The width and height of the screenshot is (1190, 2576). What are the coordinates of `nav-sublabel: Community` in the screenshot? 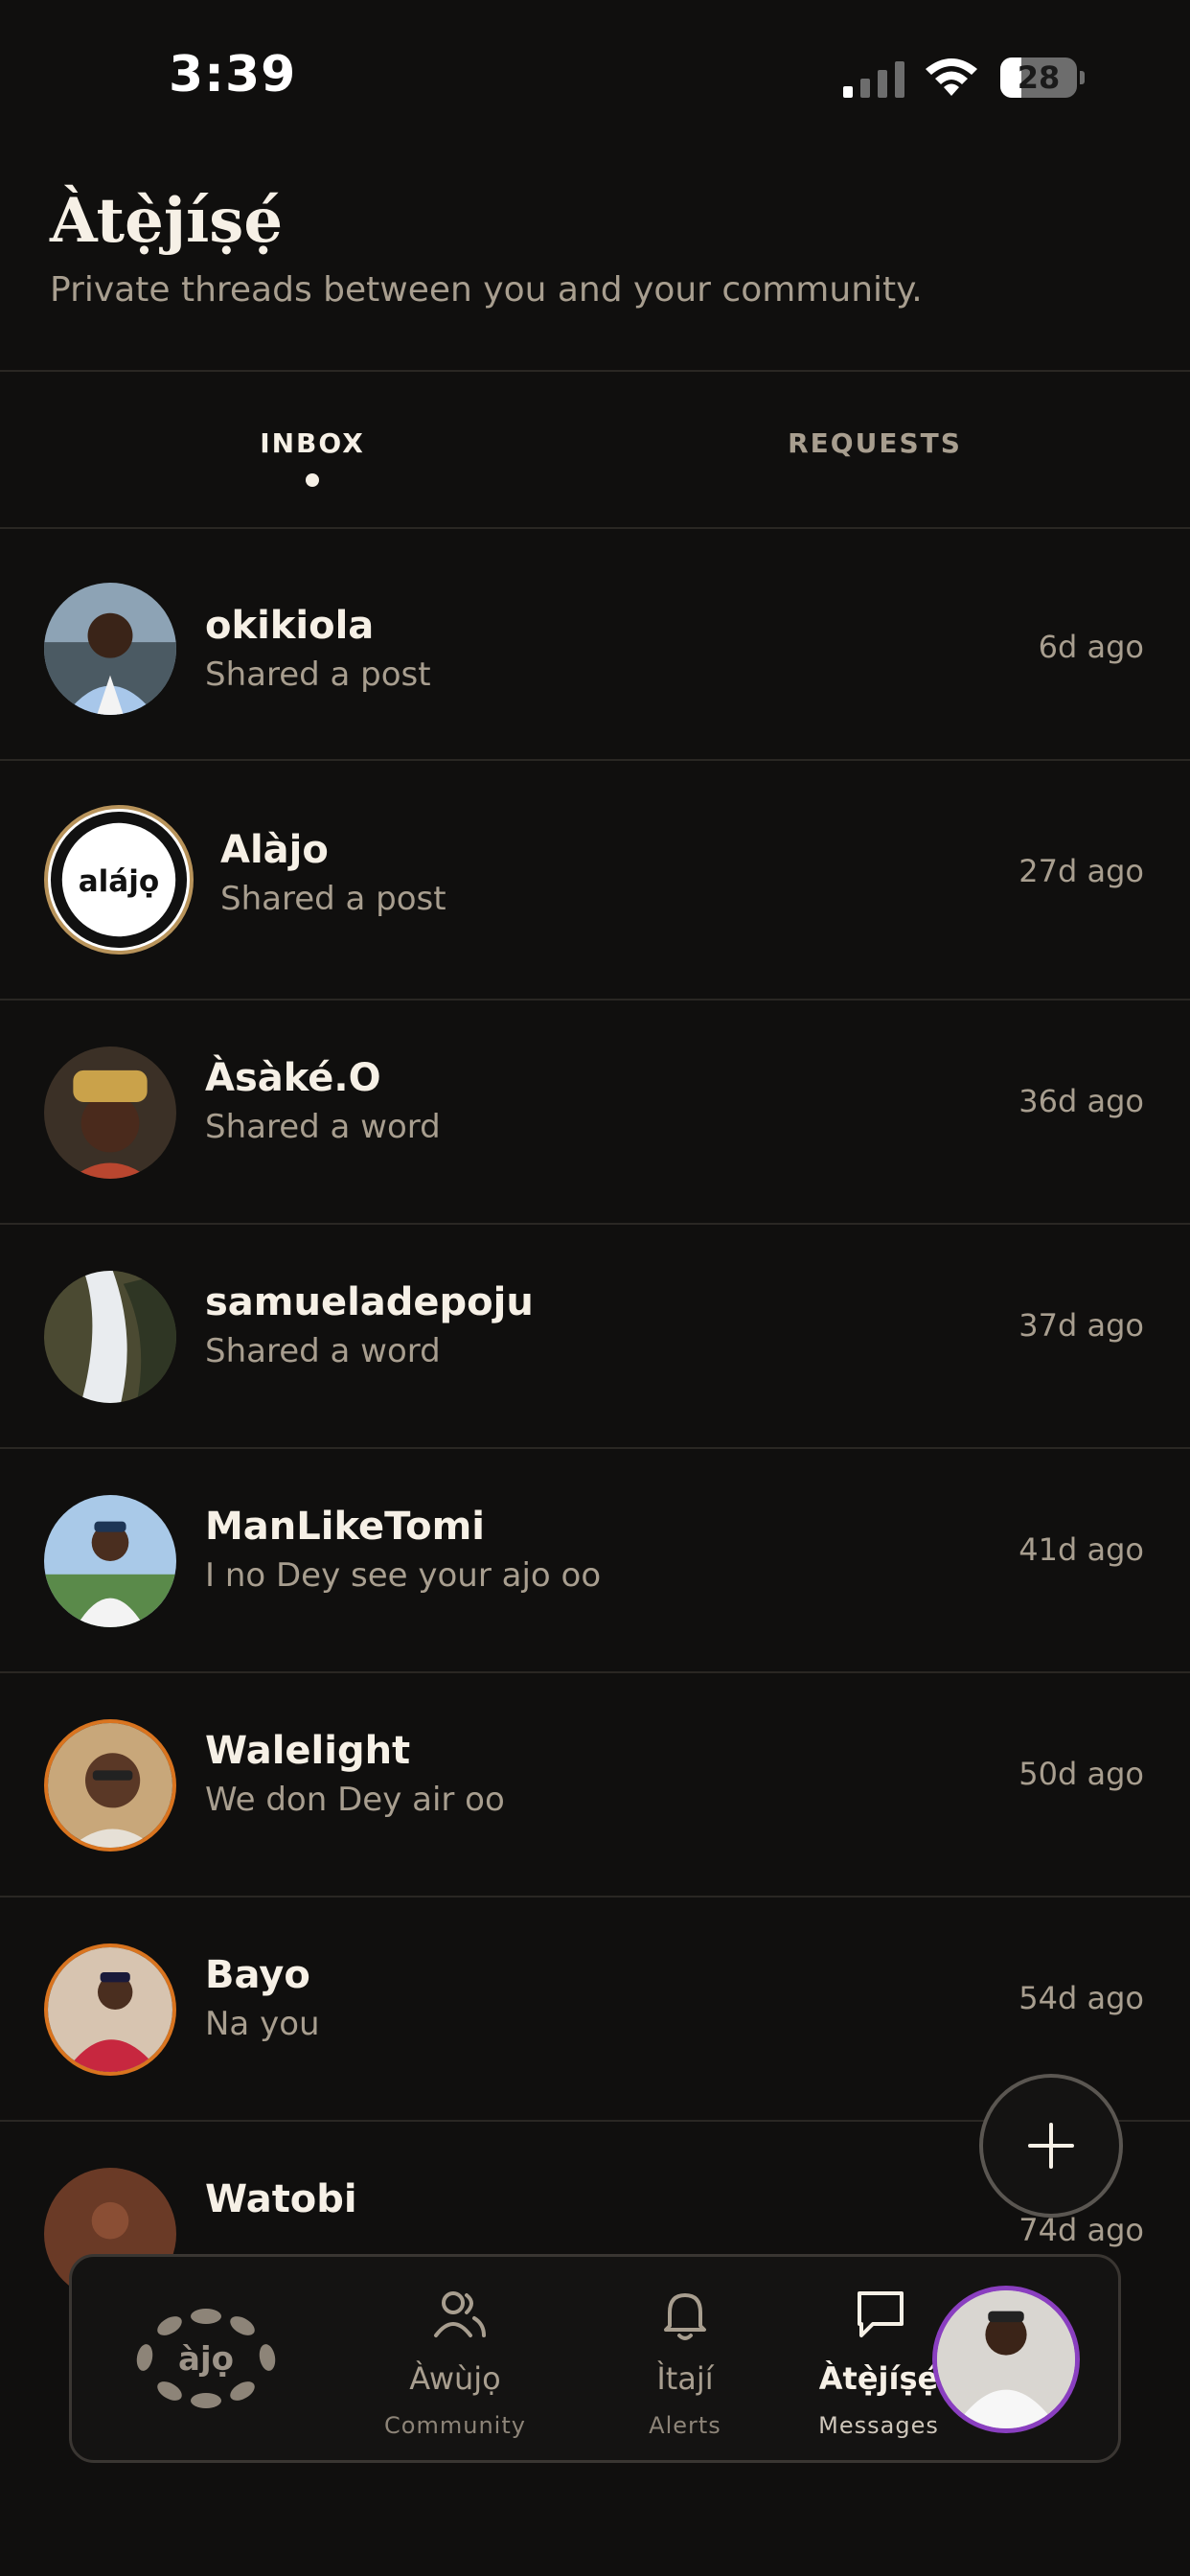 It's located at (455, 2425).